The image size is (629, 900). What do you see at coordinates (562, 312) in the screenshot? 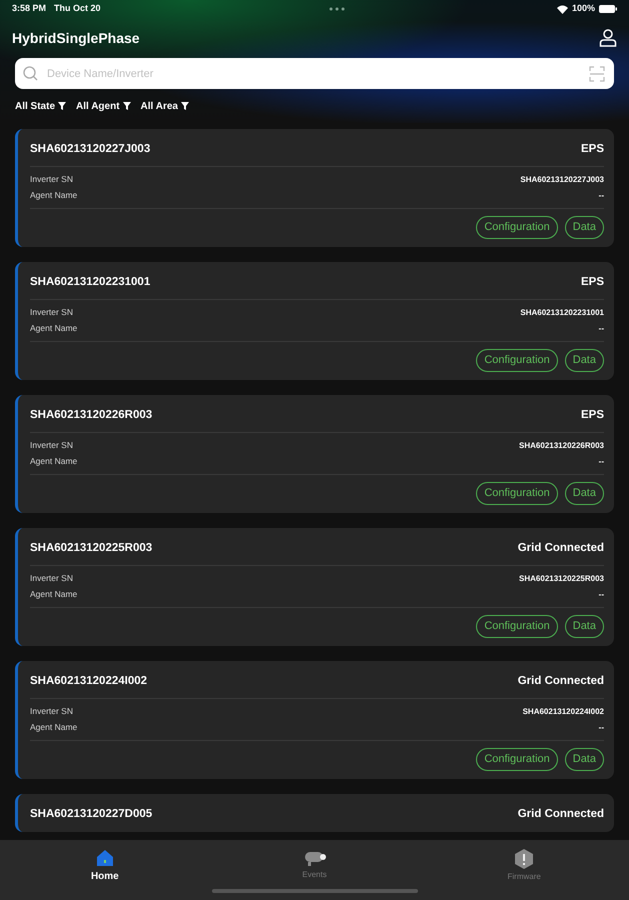
I see `field-value: SHA602131202231001` at bounding box center [562, 312].